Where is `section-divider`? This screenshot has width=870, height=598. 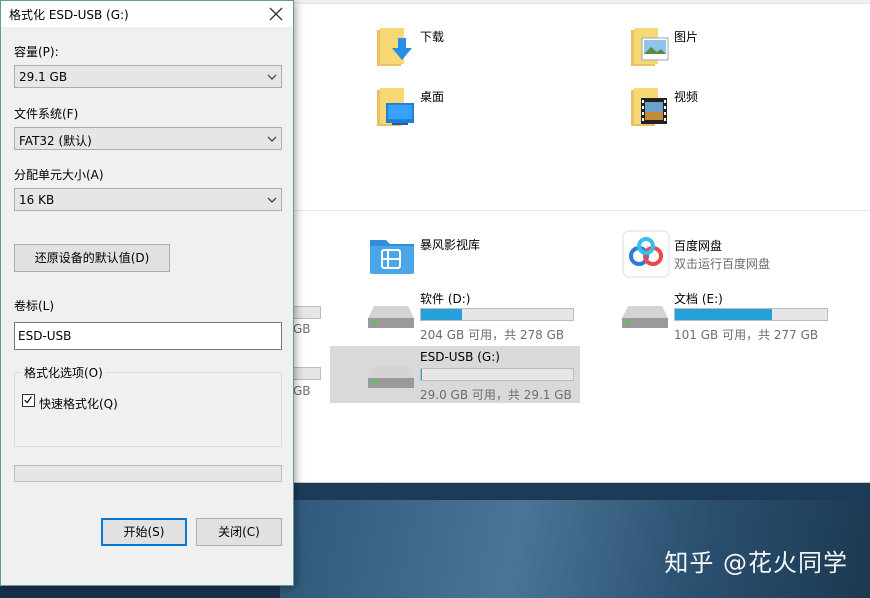 section-divider is located at coordinates (575, 210).